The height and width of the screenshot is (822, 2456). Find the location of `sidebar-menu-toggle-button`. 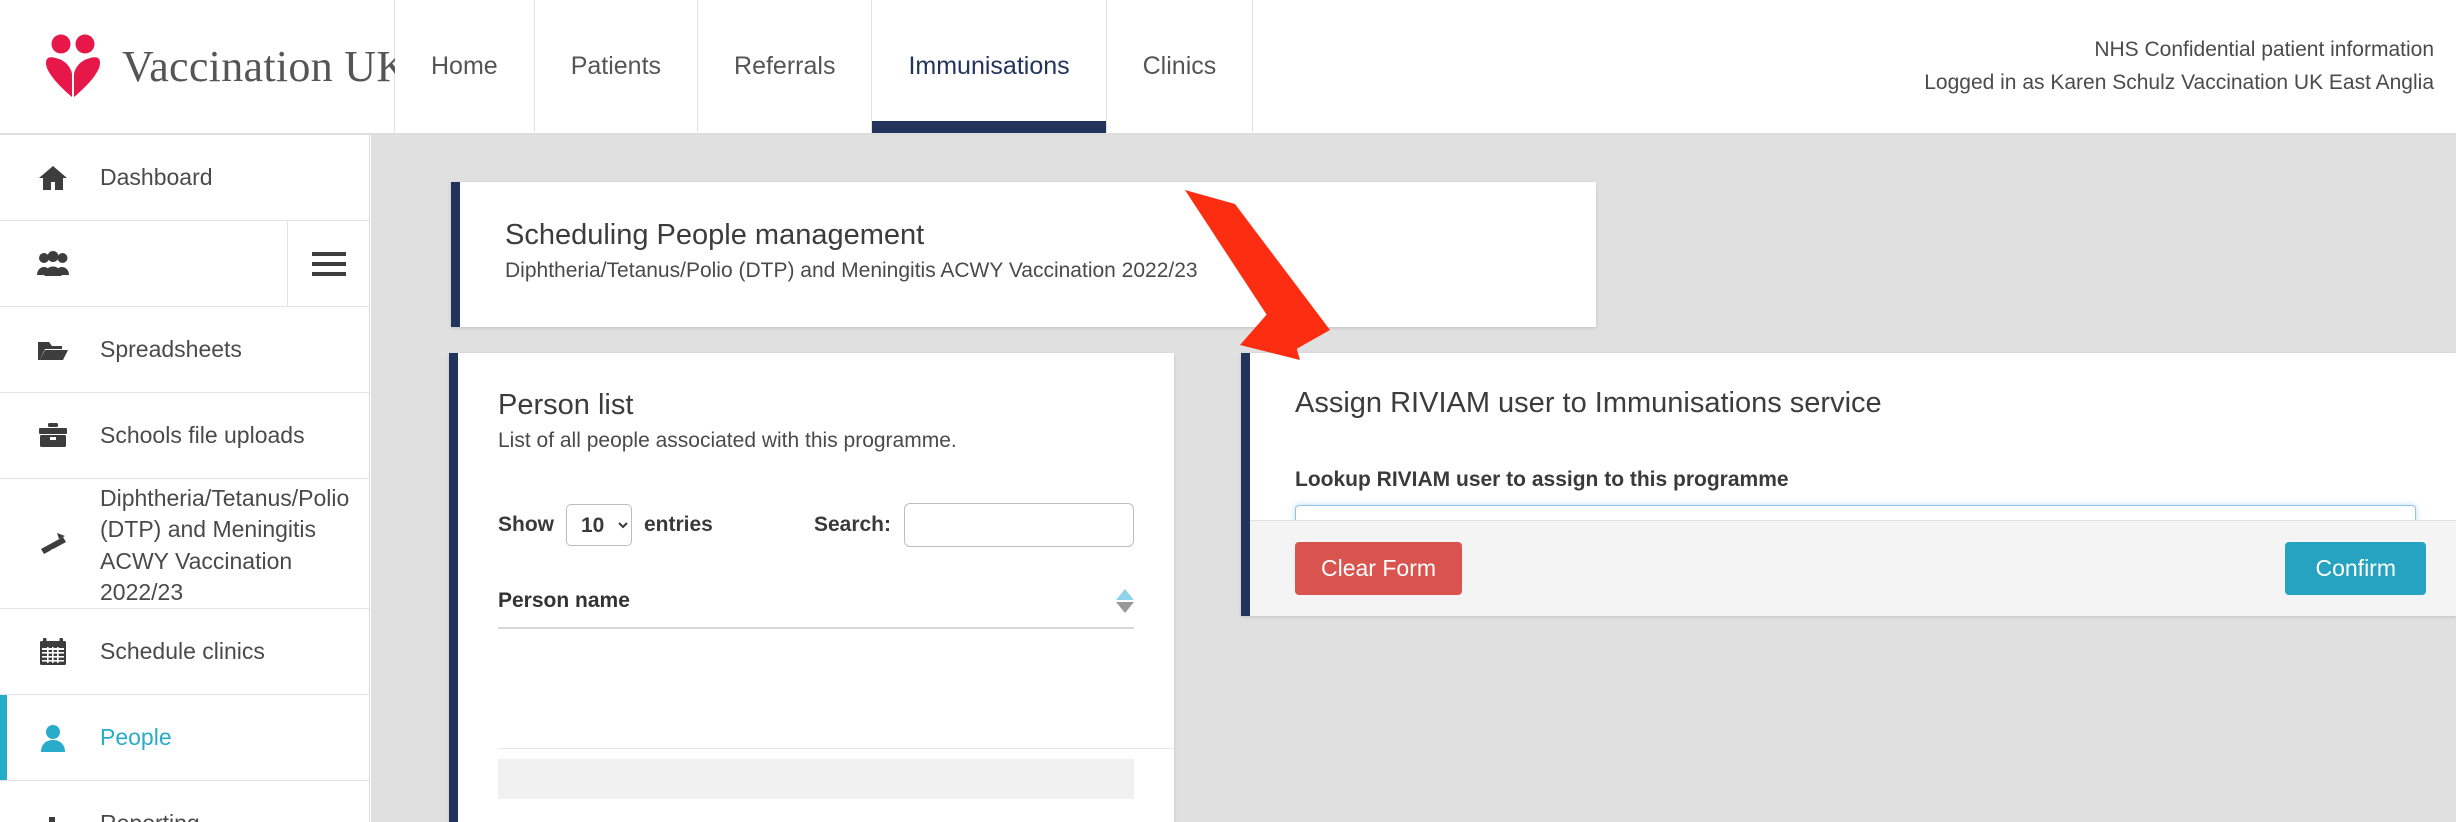

sidebar-menu-toggle-button is located at coordinates (328, 263).